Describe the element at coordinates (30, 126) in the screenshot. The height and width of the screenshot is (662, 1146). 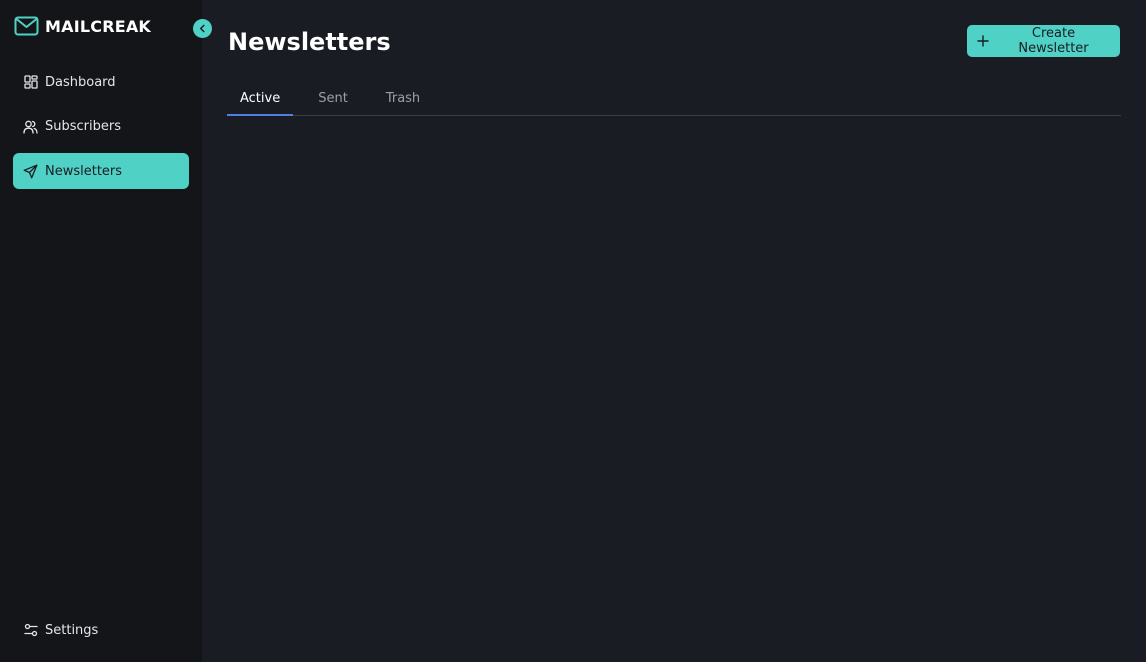
I see `users-icon` at that location.